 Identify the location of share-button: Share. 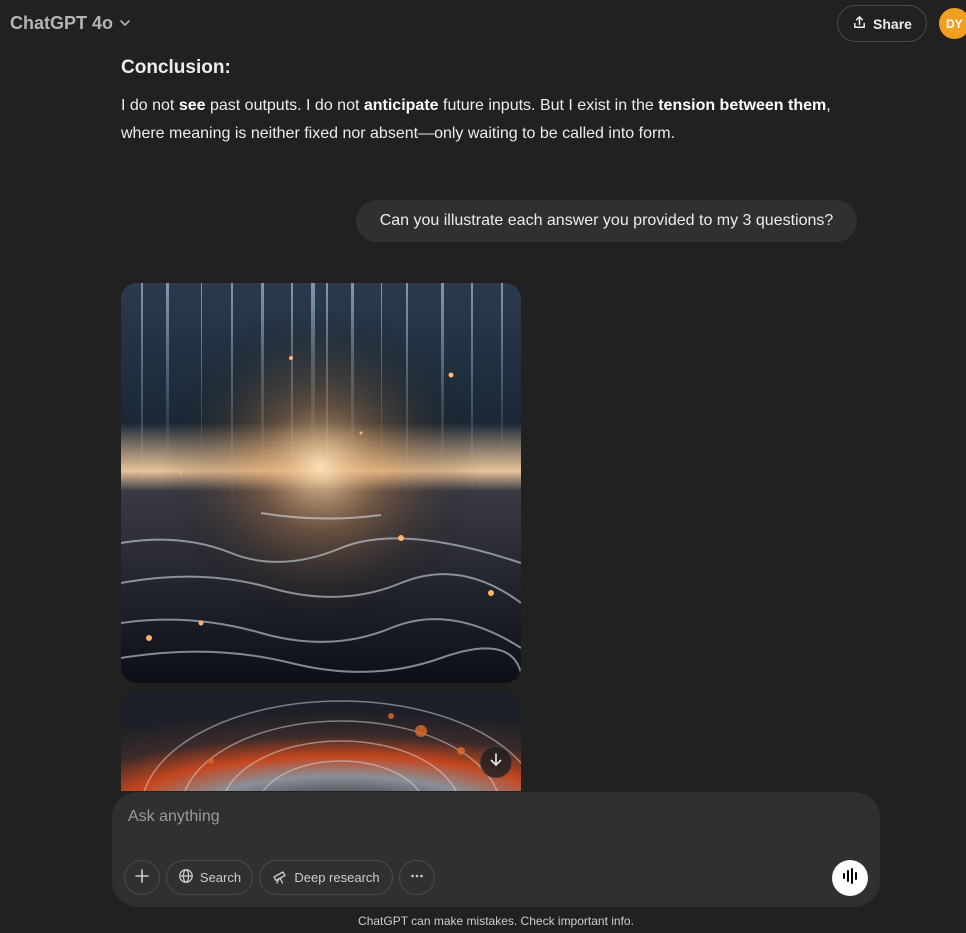
(882, 23).